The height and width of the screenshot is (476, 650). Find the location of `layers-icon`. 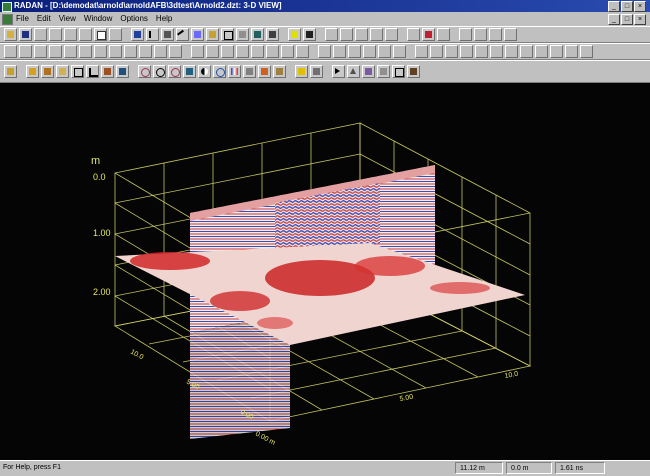

layers-icon is located at coordinates (495, 34).